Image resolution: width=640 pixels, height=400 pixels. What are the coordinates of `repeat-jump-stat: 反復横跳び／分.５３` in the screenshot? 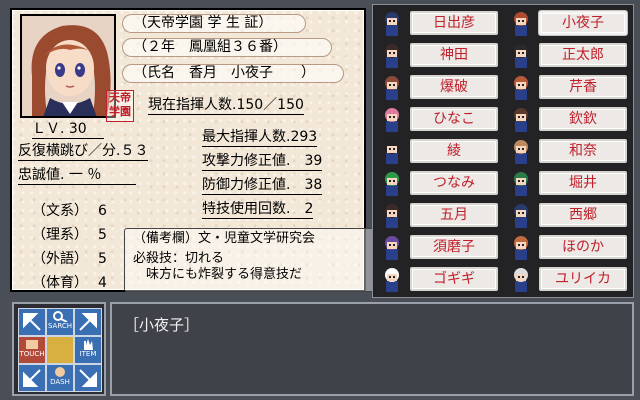 It's located at (83, 152).